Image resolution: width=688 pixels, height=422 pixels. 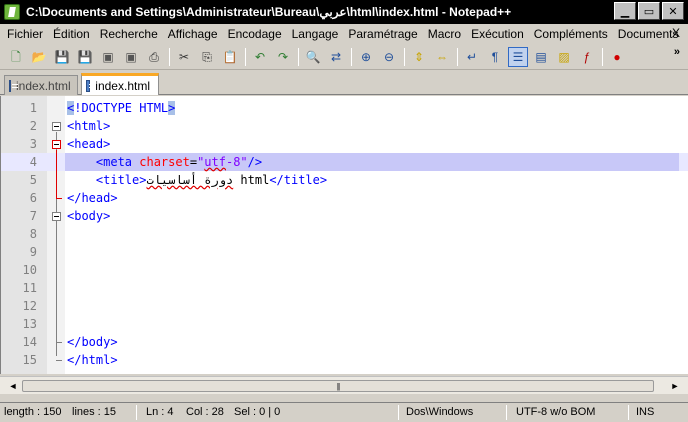 I want to click on line-number: 8, so click(x=33, y=234).